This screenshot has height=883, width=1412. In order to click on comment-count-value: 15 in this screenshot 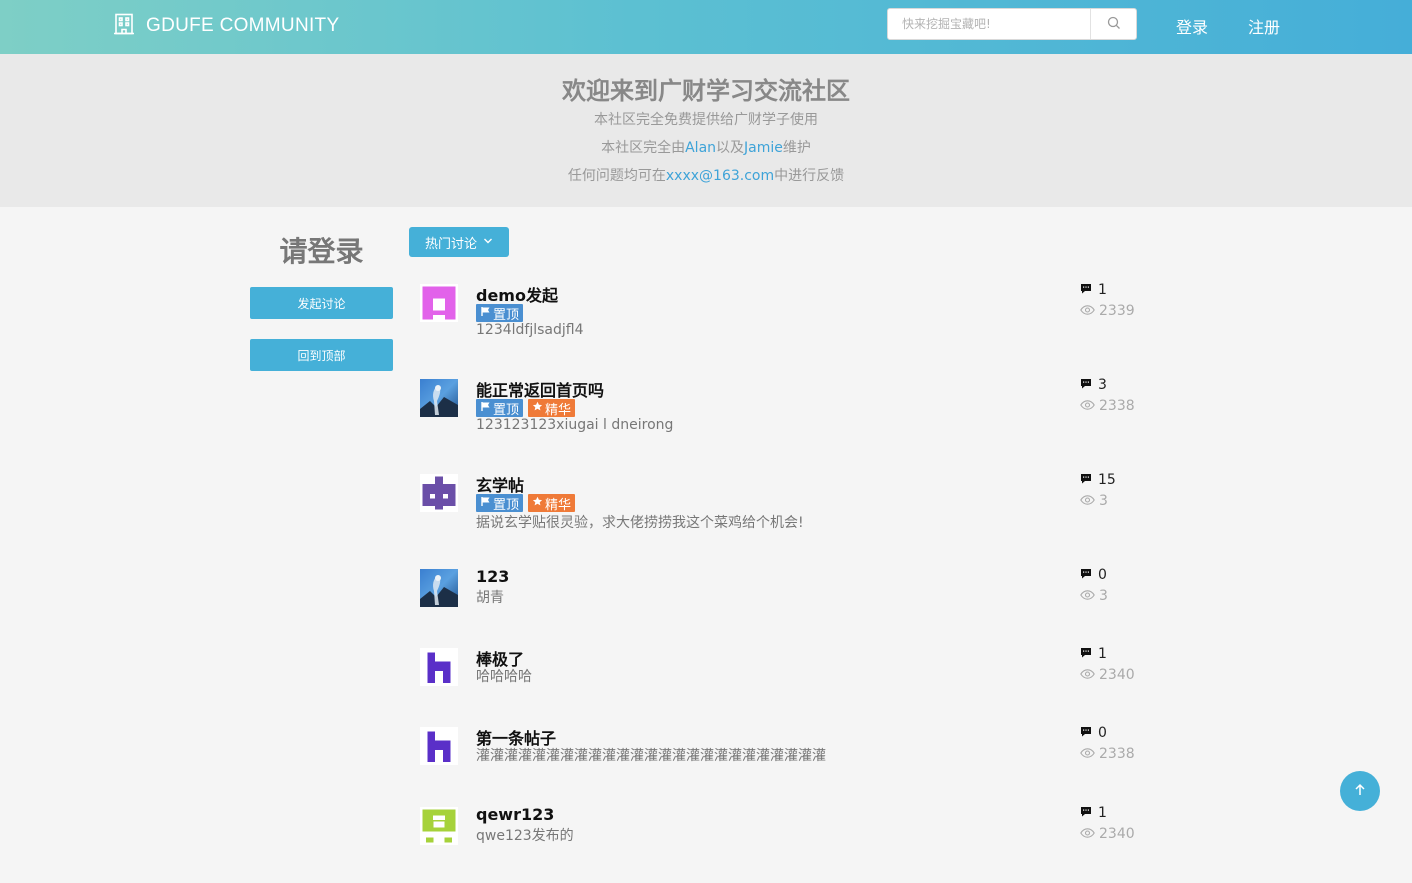, I will do `click(1107, 480)`.